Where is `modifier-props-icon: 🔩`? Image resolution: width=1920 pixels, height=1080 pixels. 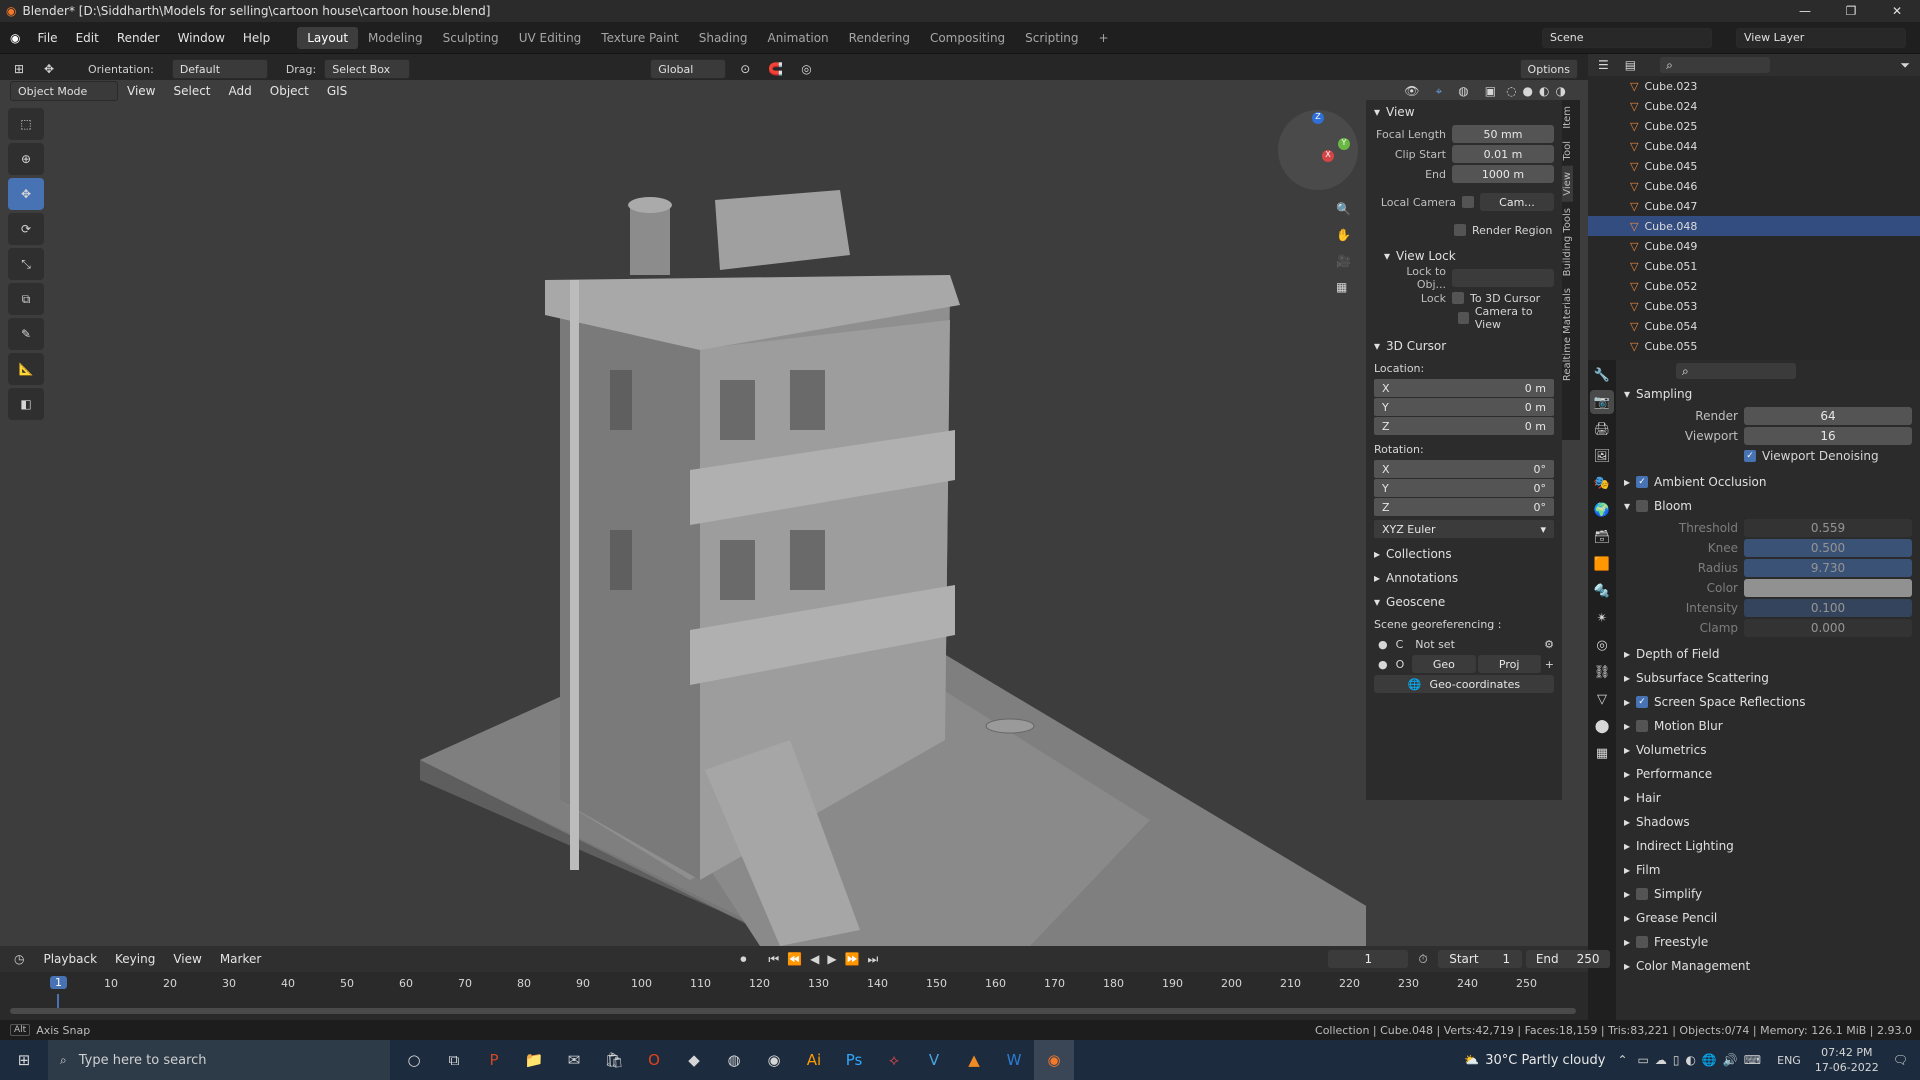 modifier-props-icon: 🔩 is located at coordinates (1602, 591).